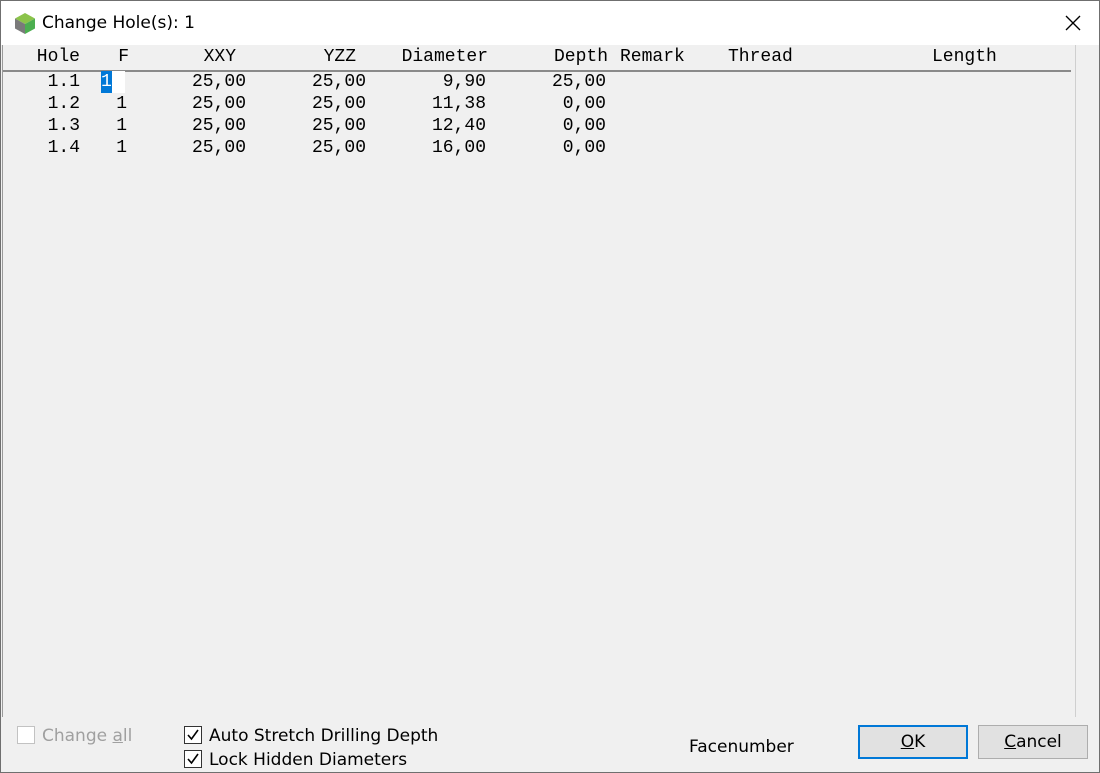  I want to click on hole-cell: 1.3, so click(63, 126).